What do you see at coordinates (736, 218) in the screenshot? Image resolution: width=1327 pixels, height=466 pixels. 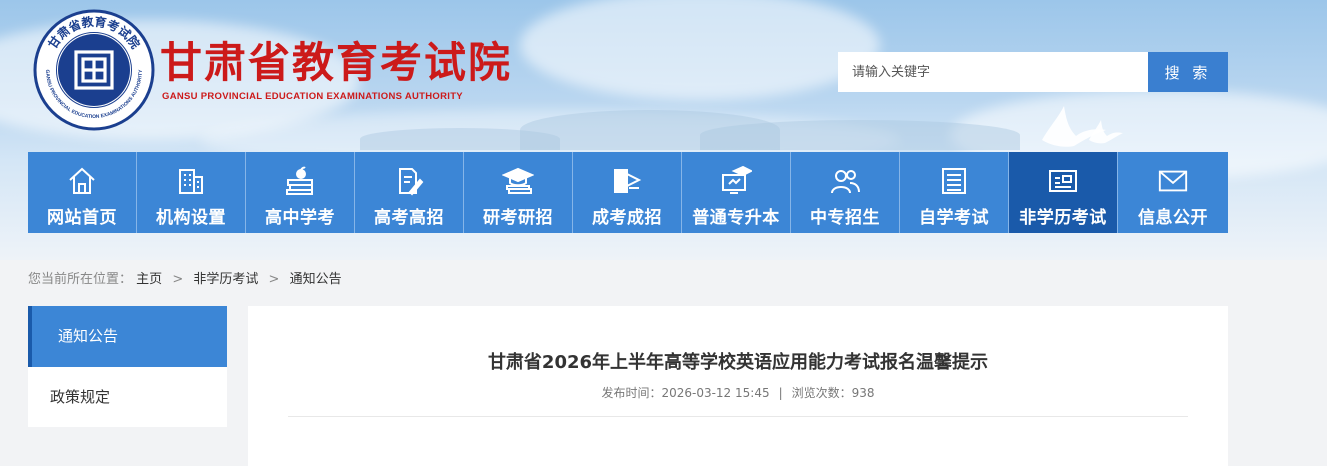 I see `nav-label: 普通专升本` at bounding box center [736, 218].